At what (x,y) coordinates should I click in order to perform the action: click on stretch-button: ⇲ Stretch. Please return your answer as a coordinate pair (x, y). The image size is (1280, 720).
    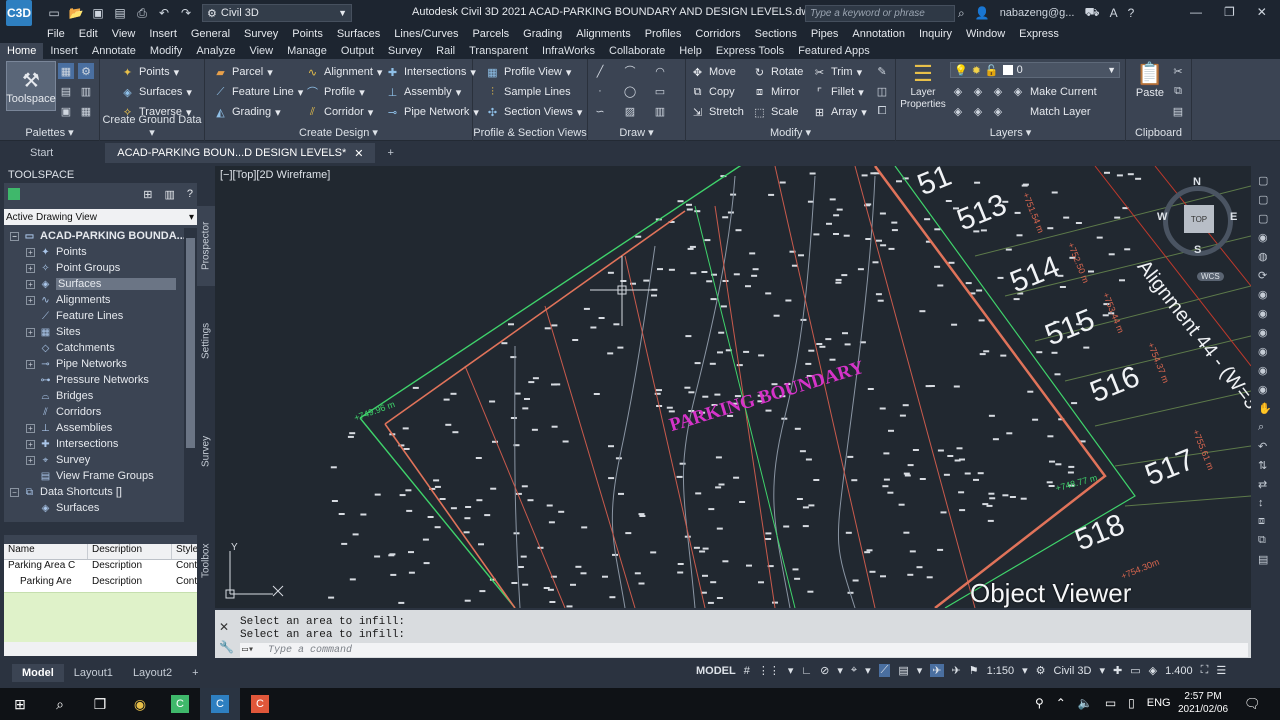
    Looking at the image, I should click on (717, 112).